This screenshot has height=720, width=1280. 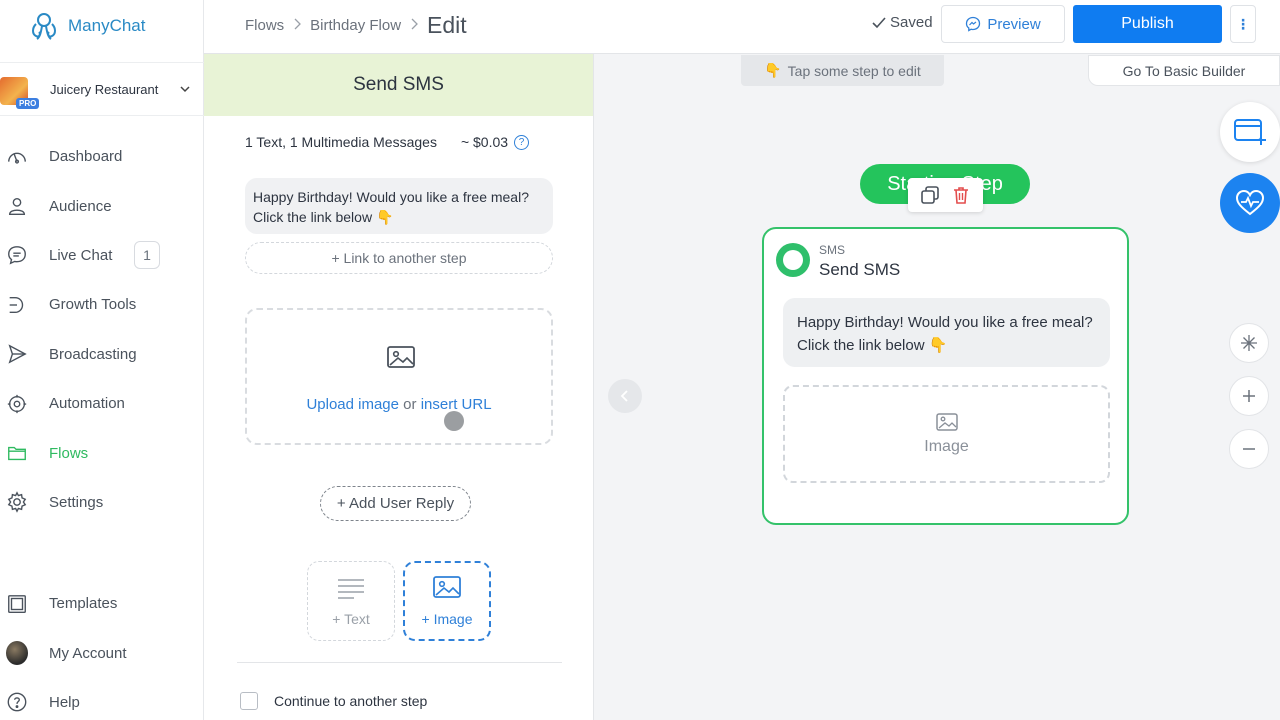 I want to click on nav-item-live-chat: Live Chat 1, so click(x=102, y=255).